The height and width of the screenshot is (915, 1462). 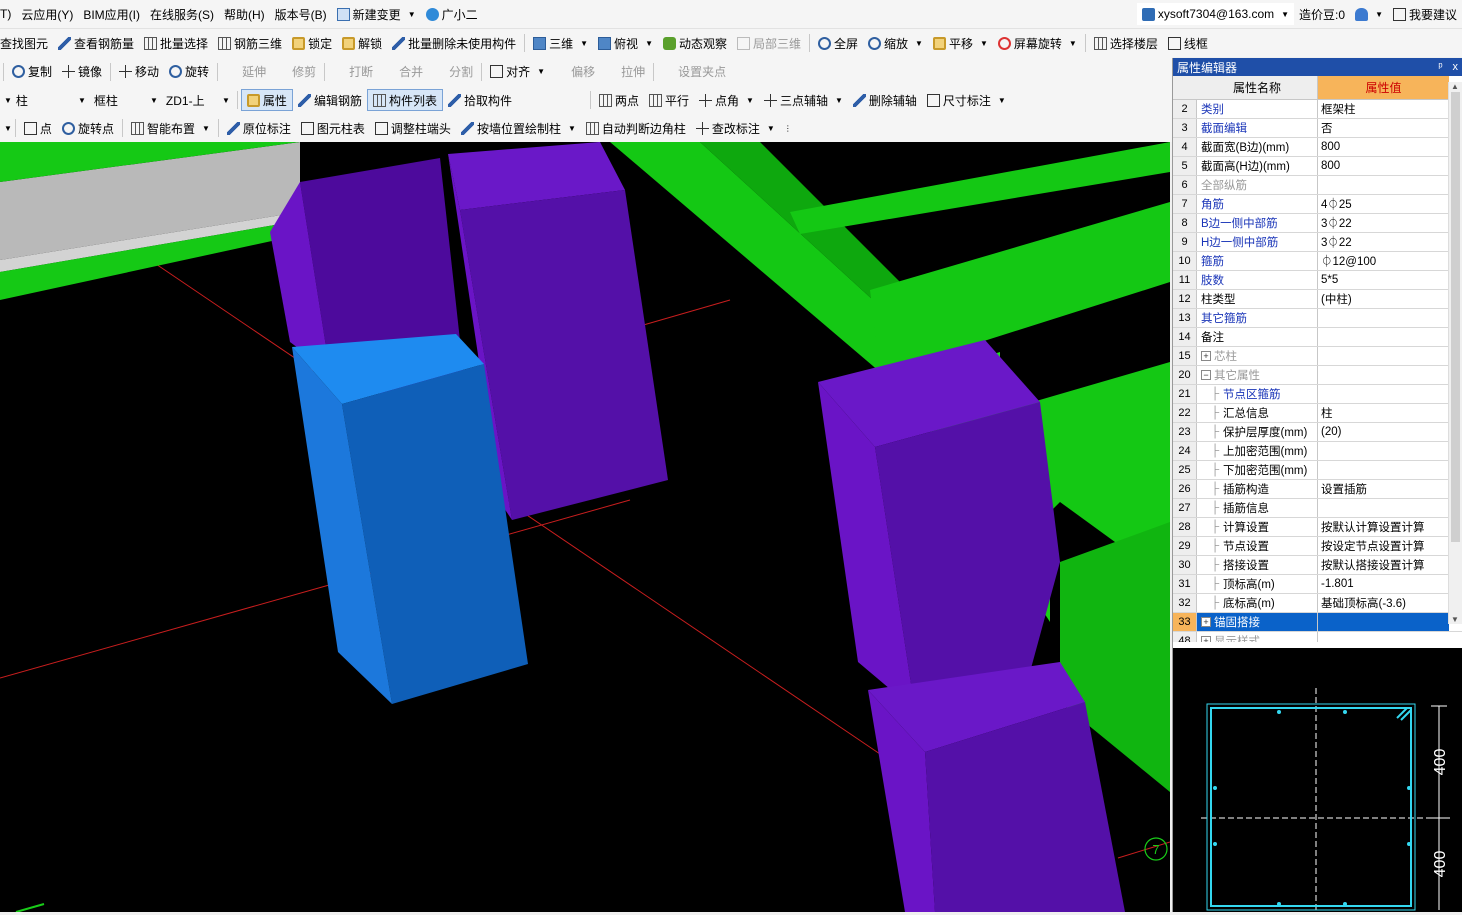 I want to click on property-value: 否, so click(x=1383, y=128).